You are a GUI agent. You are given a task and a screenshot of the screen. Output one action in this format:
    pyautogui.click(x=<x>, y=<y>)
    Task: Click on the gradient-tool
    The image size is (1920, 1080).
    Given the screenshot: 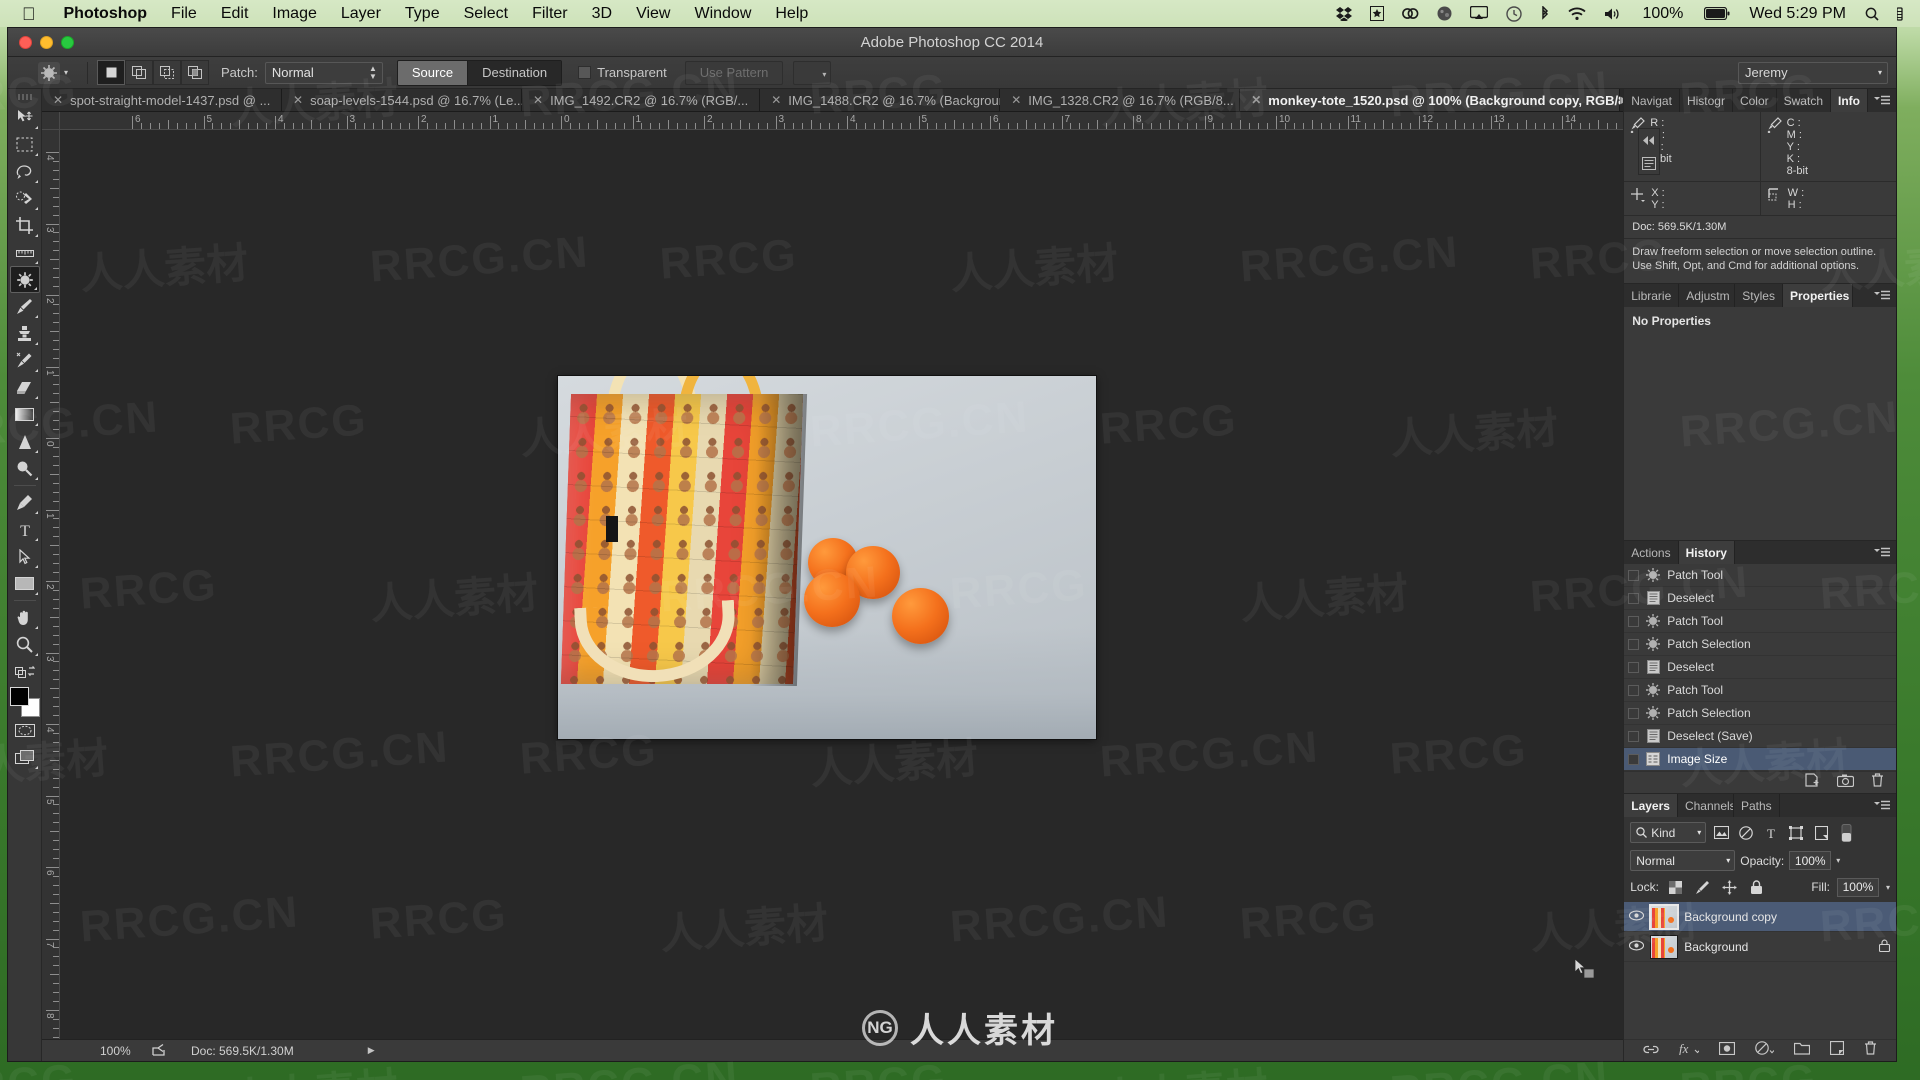 What is the action you would take?
    pyautogui.click(x=25, y=414)
    